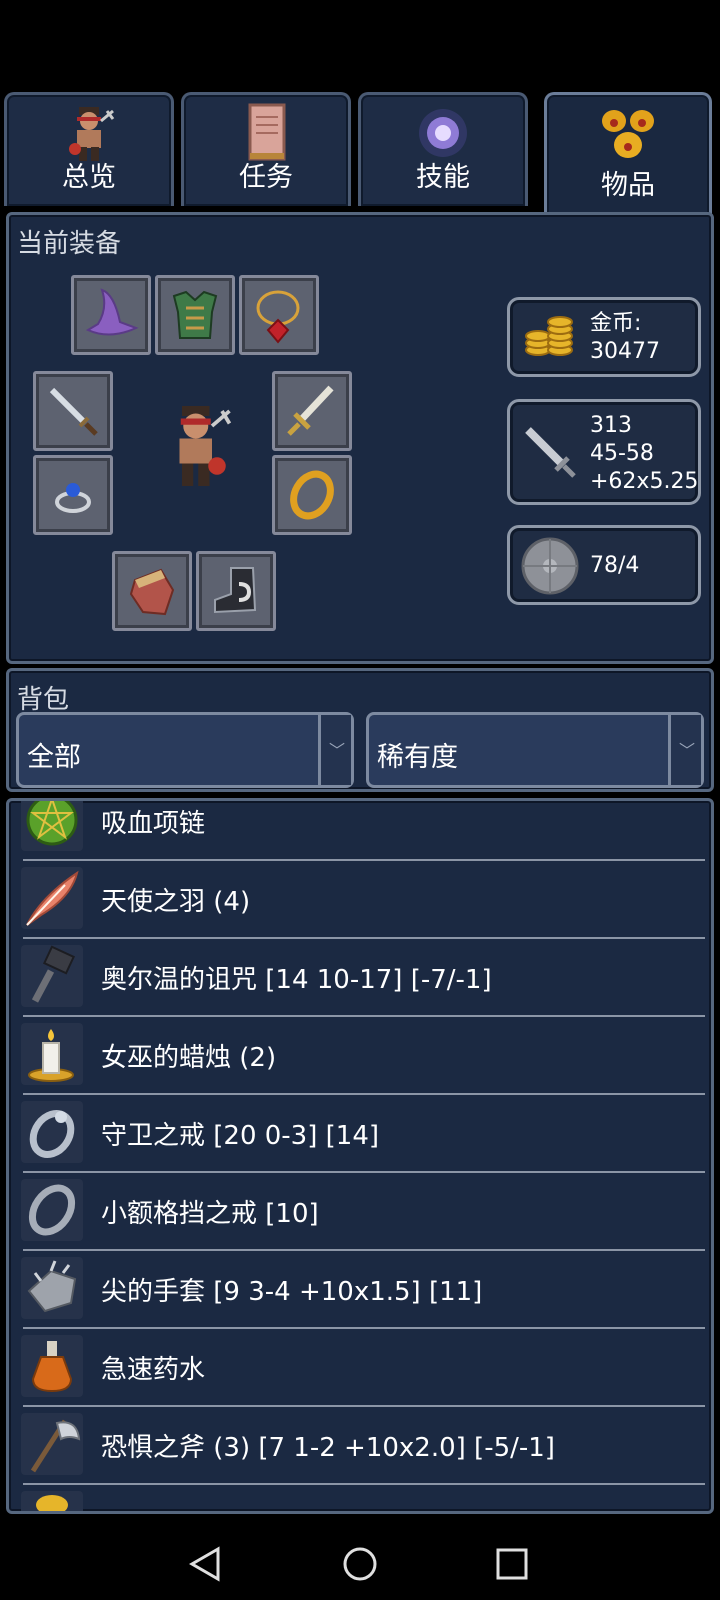 Image resolution: width=720 pixels, height=1600 pixels. What do you see at coordinates (52, 1210) in the screenshot?
I see `plain-ring-icon` at bounding box center [52, 1210].